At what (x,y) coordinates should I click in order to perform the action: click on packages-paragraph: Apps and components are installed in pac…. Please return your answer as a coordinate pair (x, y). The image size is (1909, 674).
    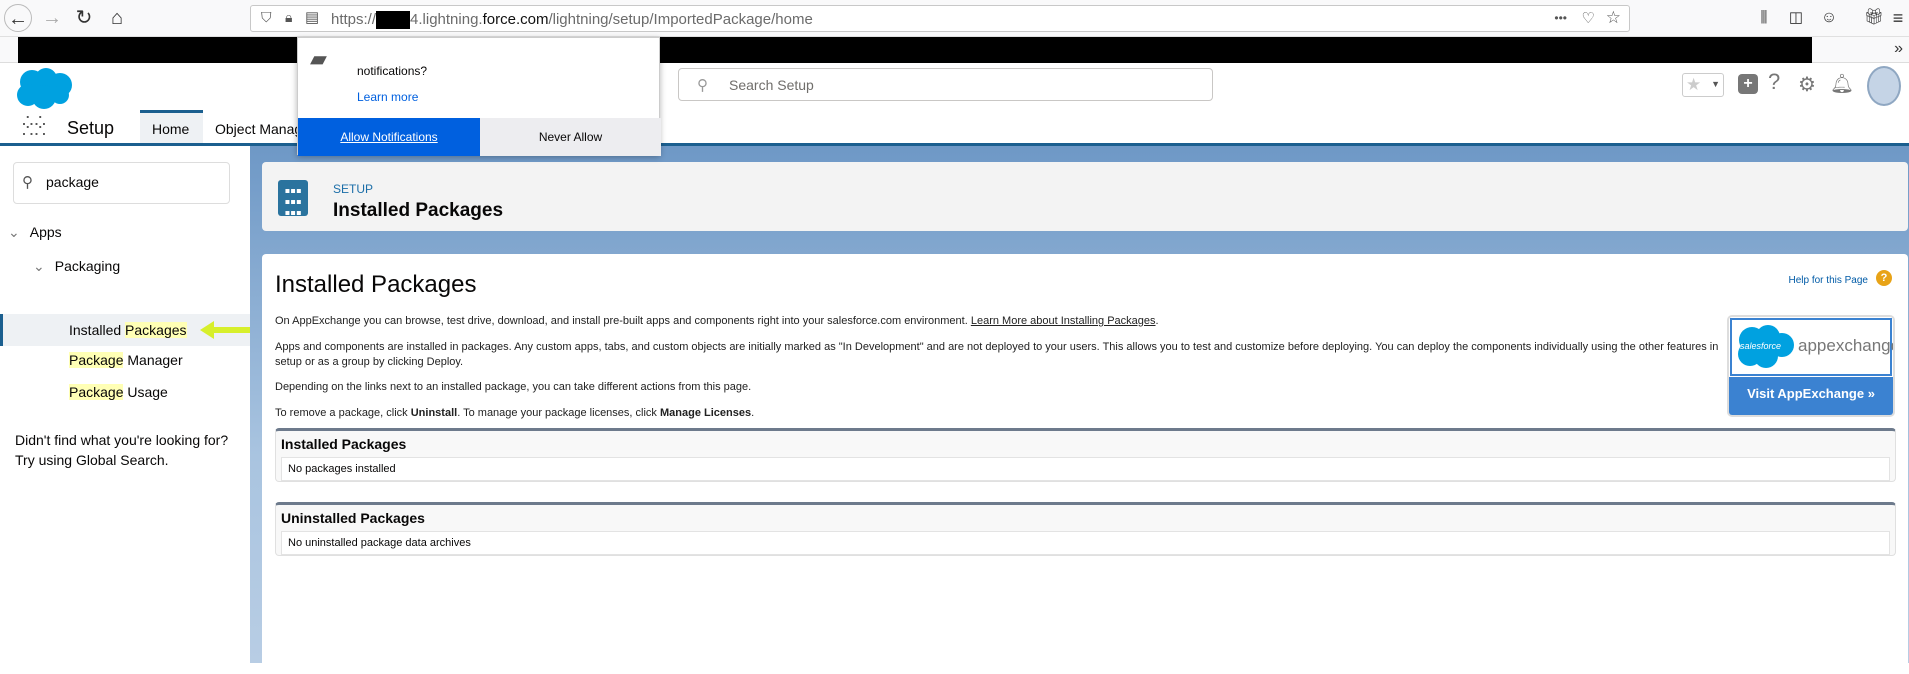
    Looking at the image, I should click on (997, 354).